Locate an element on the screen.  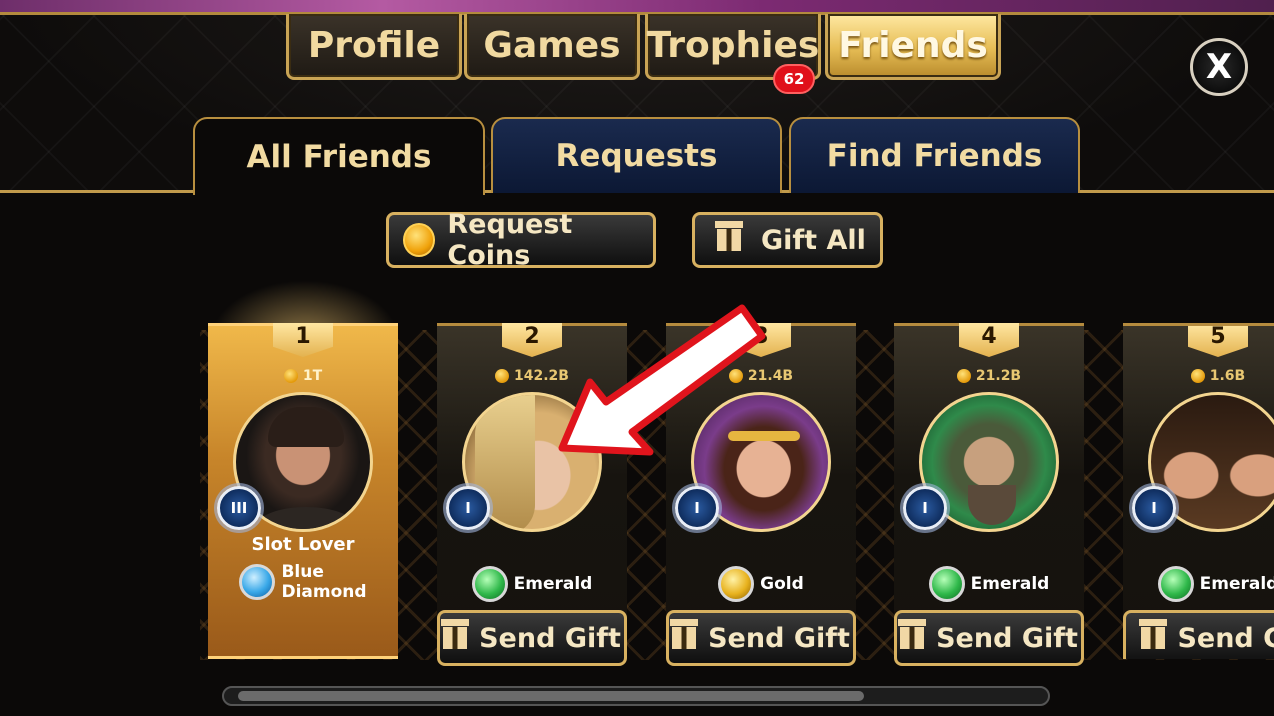
friend-card-1: 1 1T III Slot Lover Blue Diamond is located at coordinates (303, 491).